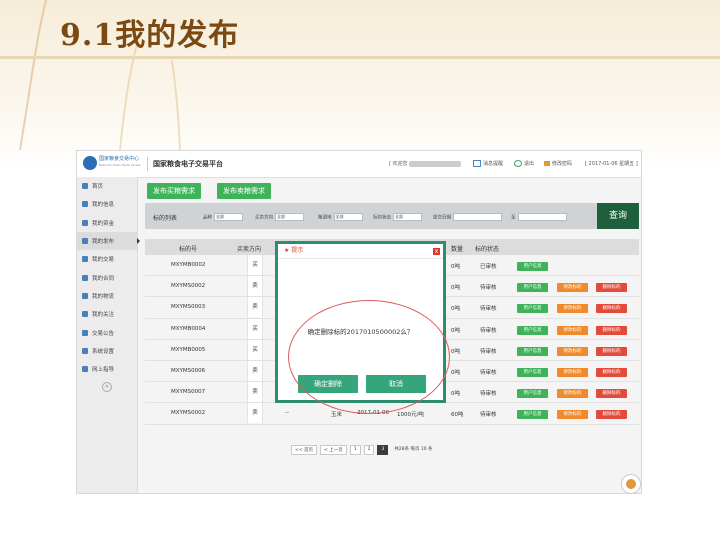  I want to click on sidebar-item-label: 网上指导, so click(103, 370).